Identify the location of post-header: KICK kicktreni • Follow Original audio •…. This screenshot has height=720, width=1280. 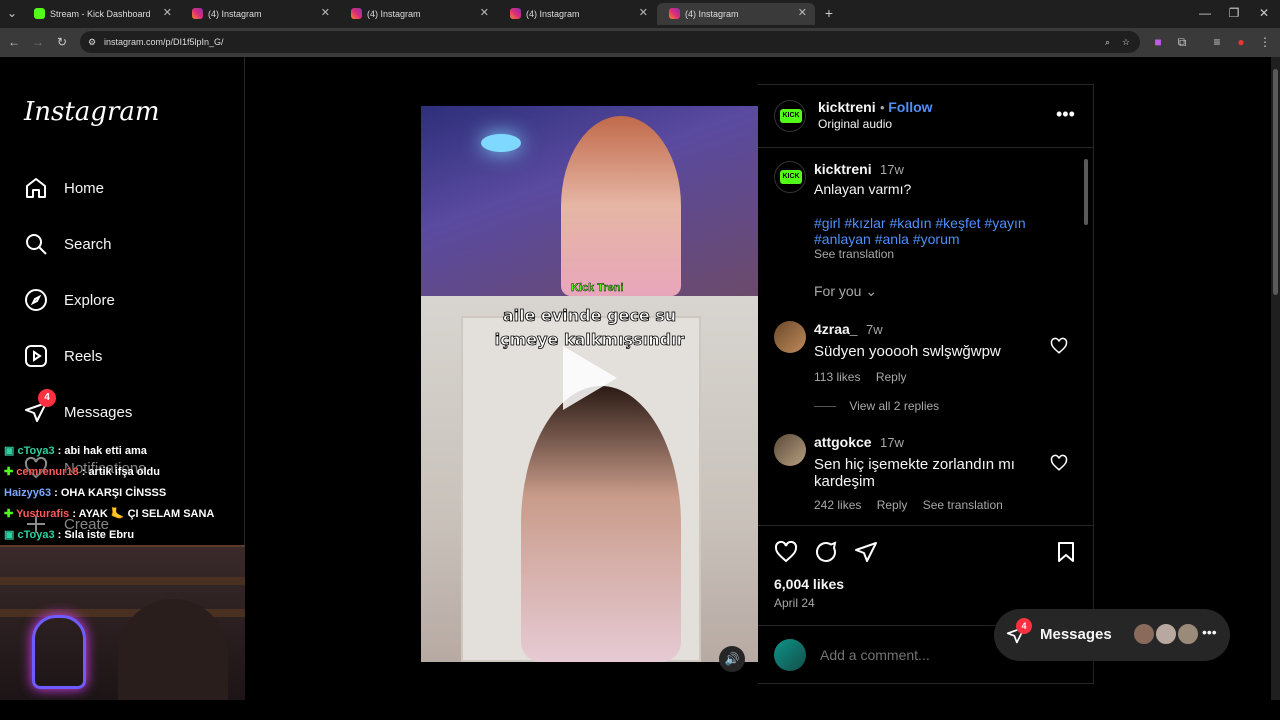
(926, 116).